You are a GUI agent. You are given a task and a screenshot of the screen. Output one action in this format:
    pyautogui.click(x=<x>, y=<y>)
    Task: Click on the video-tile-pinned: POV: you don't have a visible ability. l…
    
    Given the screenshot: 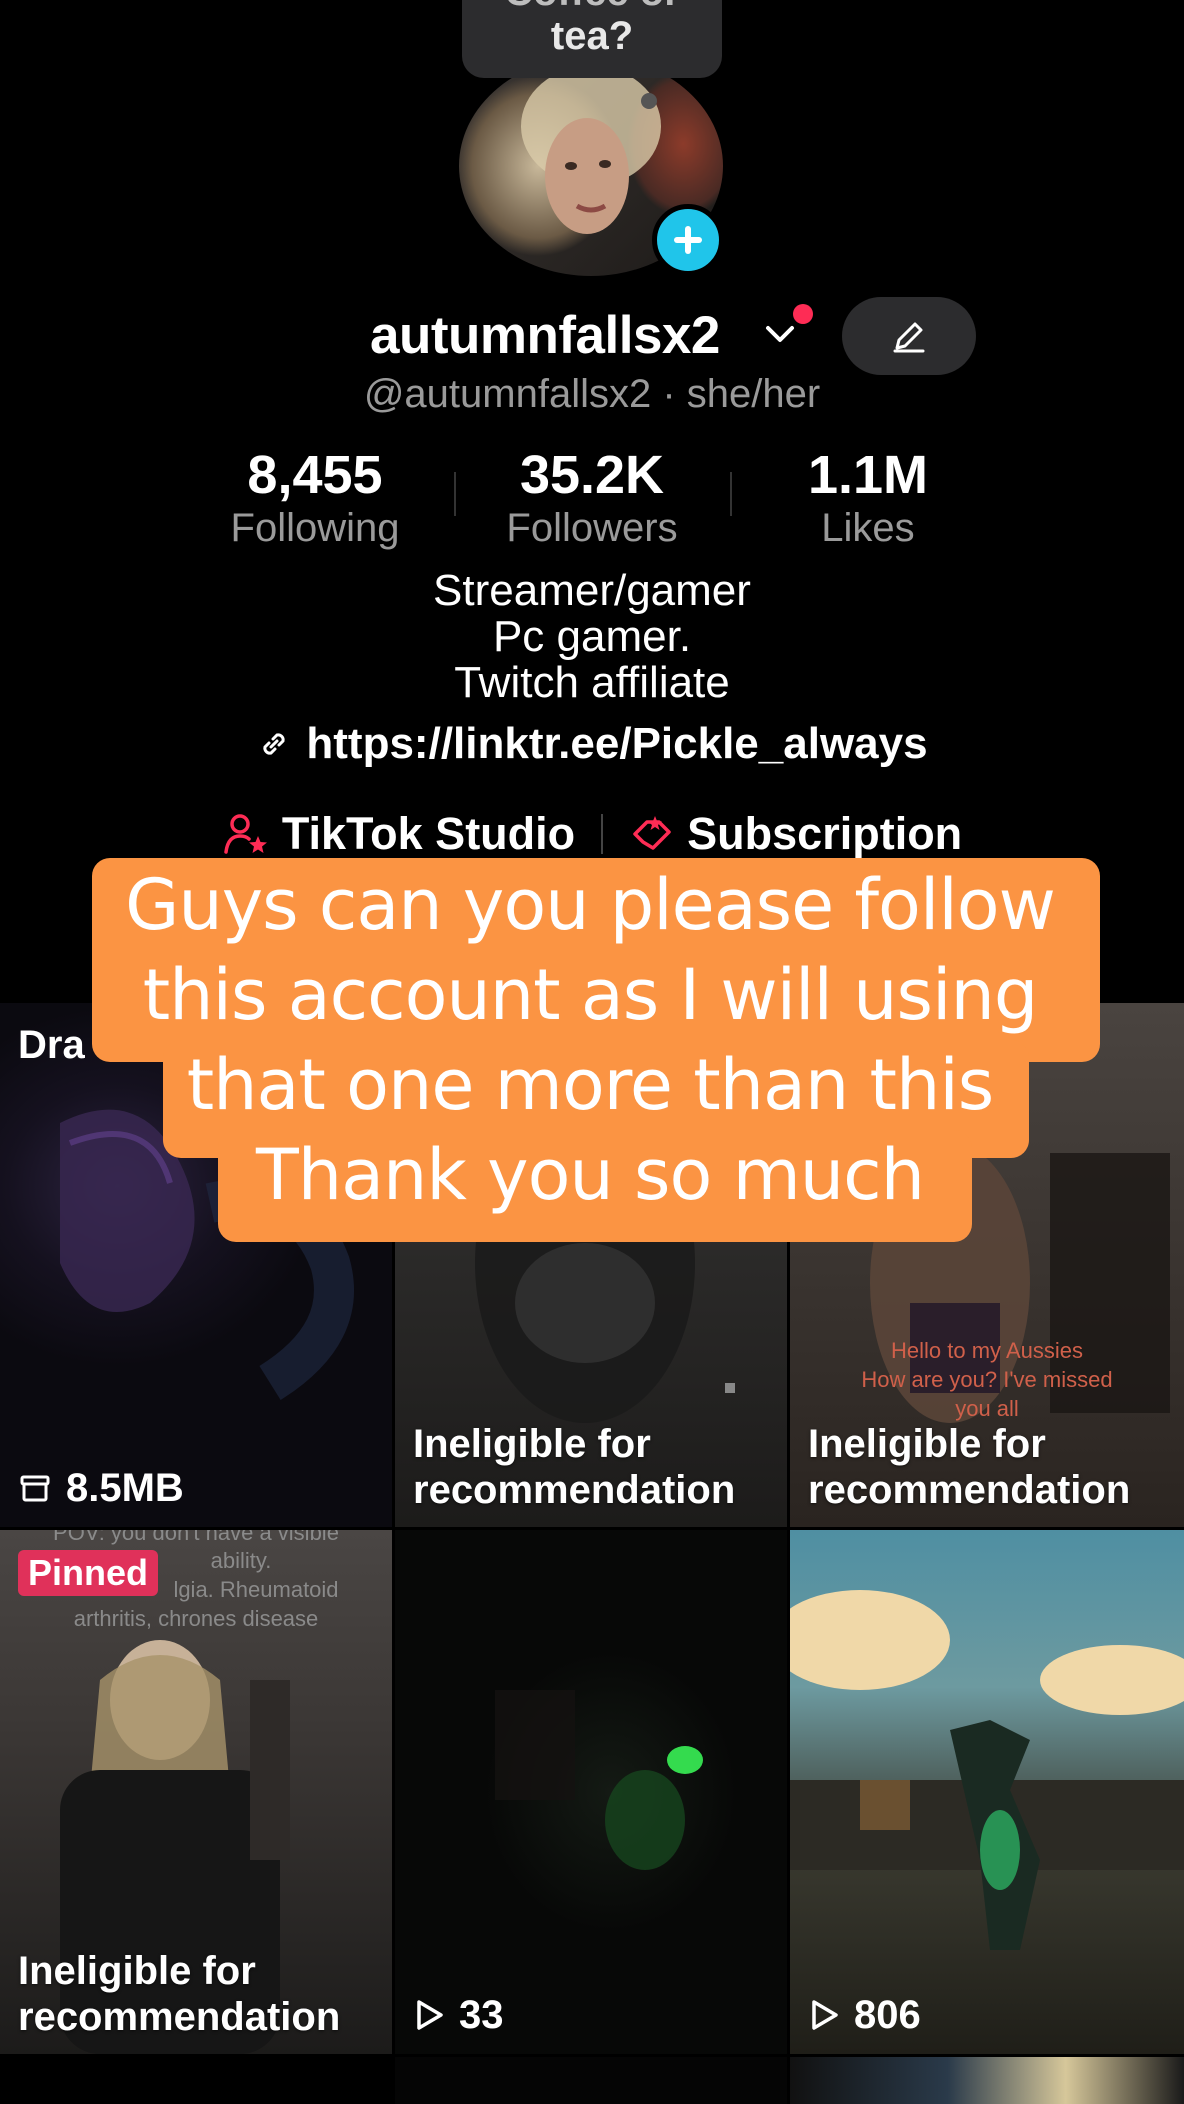 What is the action you would take?
    pyautogui.click(x=196, y=1792)
    